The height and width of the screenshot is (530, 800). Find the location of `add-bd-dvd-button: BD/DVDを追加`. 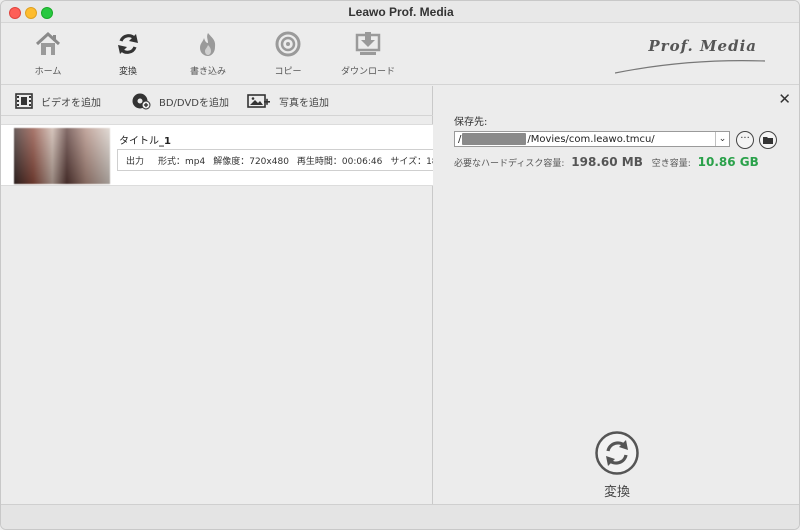

add-bd-dvd-button: BD/DVDを追加 is located at coordinates (180, 101).